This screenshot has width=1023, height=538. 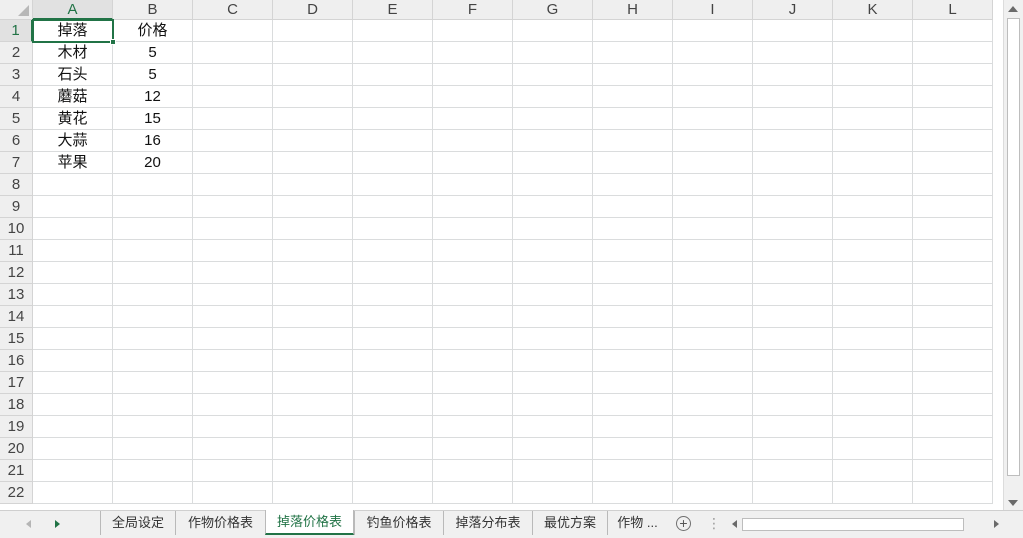 I want to click on cell-i6, so click(x=713, y=141).